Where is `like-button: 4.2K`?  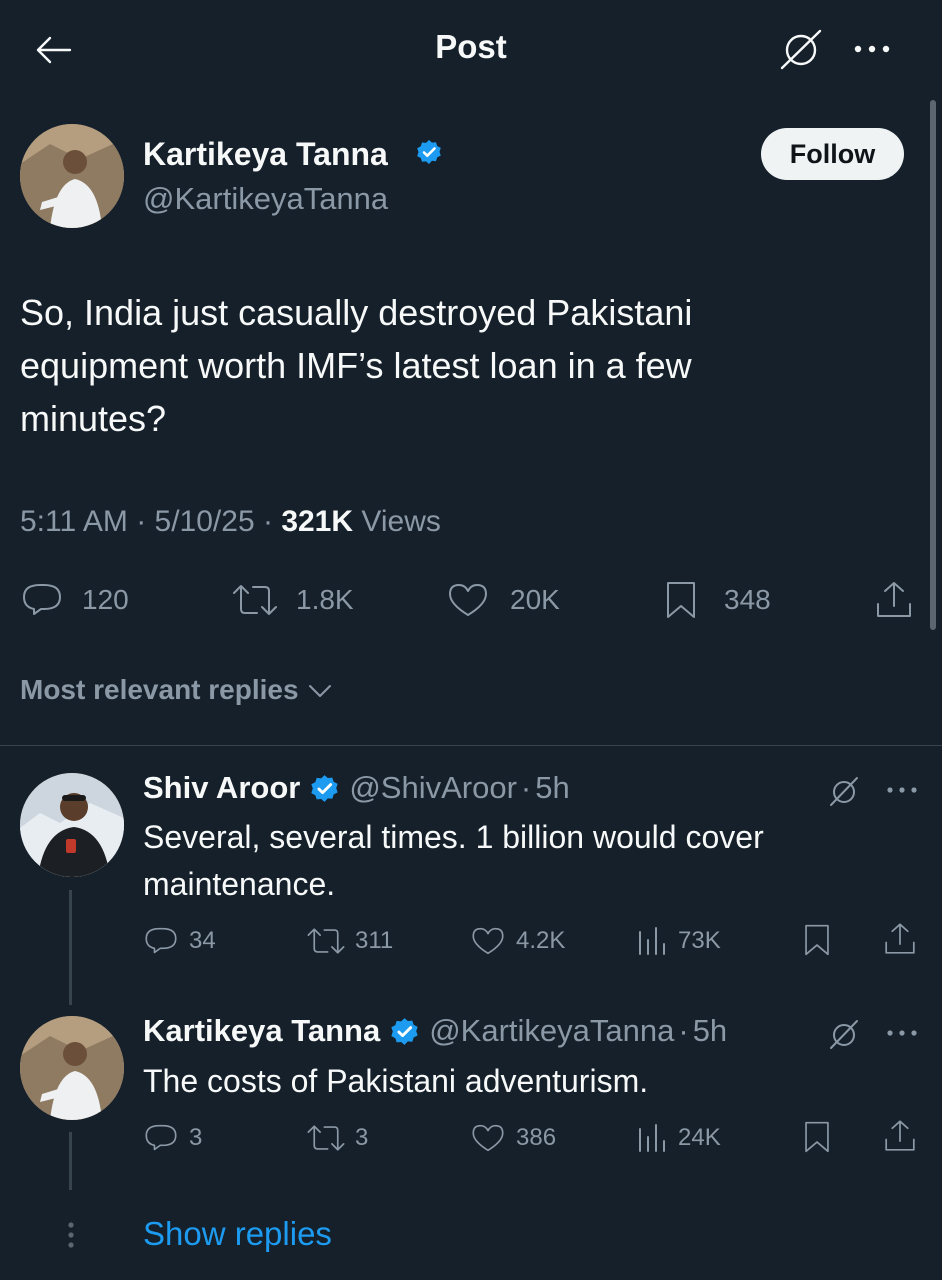
like-button: 4.2K is located at coordinates (517, 941).